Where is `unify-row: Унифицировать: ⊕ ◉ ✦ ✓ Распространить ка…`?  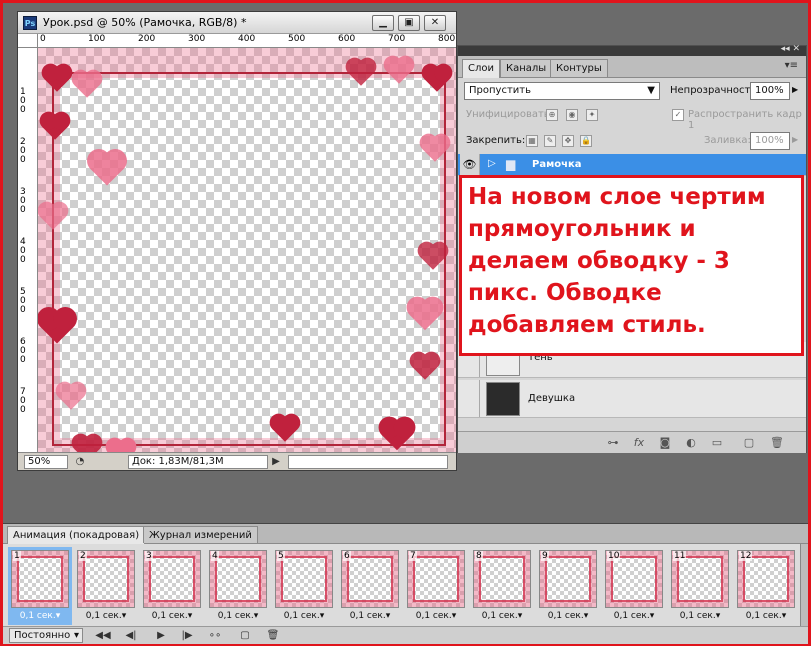 unify-row: Унифицировать: ⊕ ◉ ✦ ✓ Распространить ка… is located at coordinates (632, 117).